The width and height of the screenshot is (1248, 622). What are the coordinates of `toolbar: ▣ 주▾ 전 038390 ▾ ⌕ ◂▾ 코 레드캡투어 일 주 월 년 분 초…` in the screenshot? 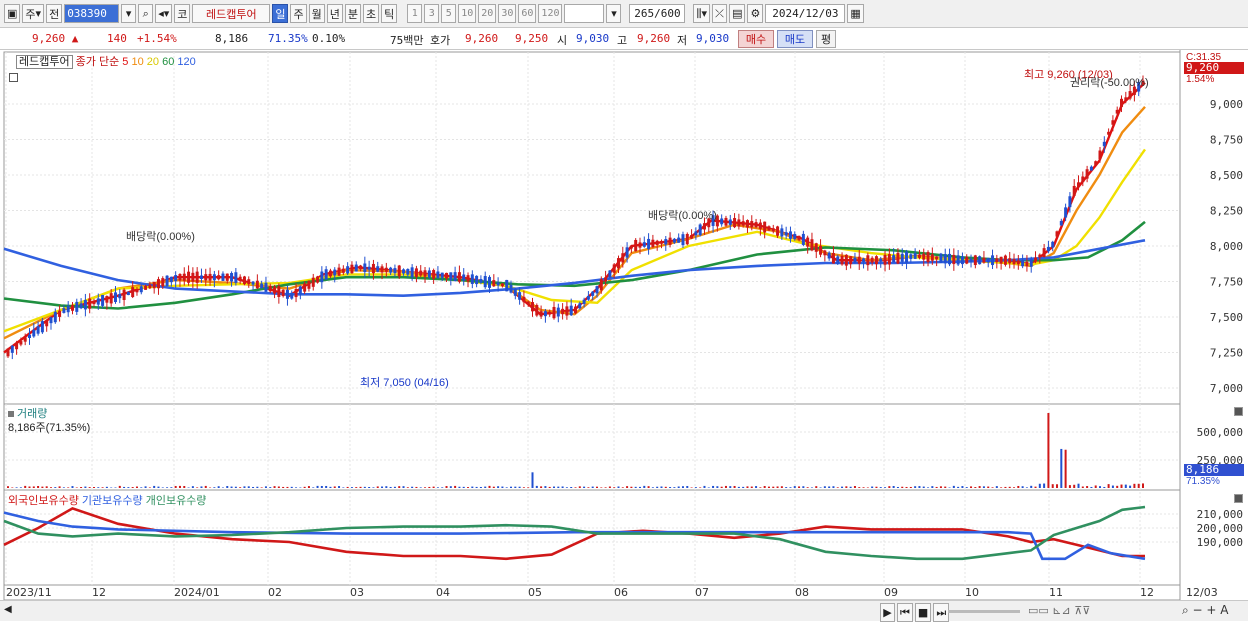 It's located at (624, 14).